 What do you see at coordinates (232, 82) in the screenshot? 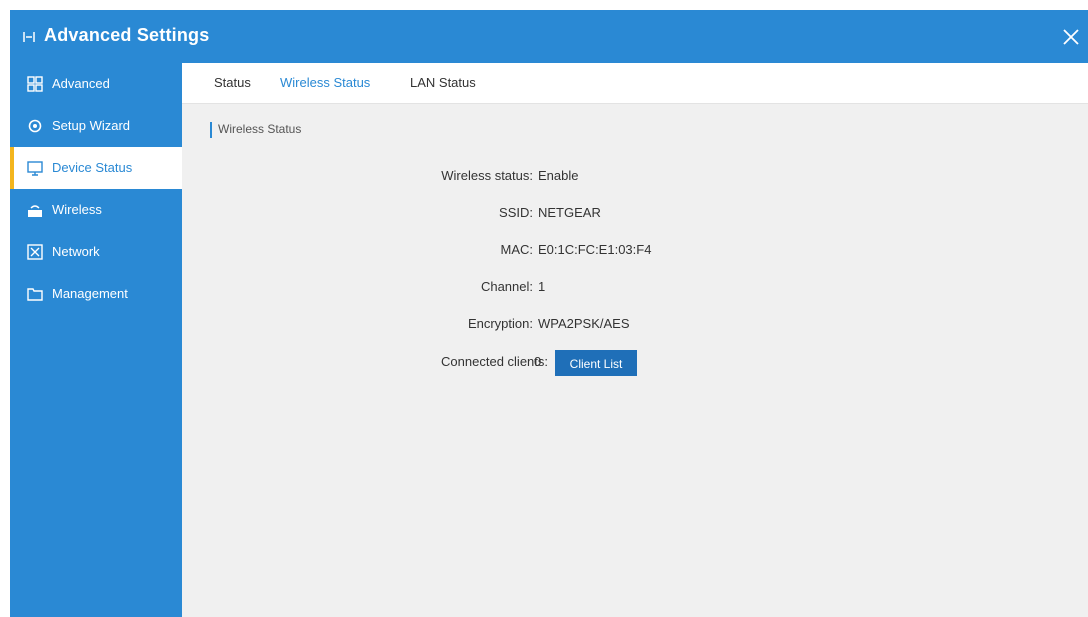
I see `tab-status: Status` at bounding box center [232, 82].